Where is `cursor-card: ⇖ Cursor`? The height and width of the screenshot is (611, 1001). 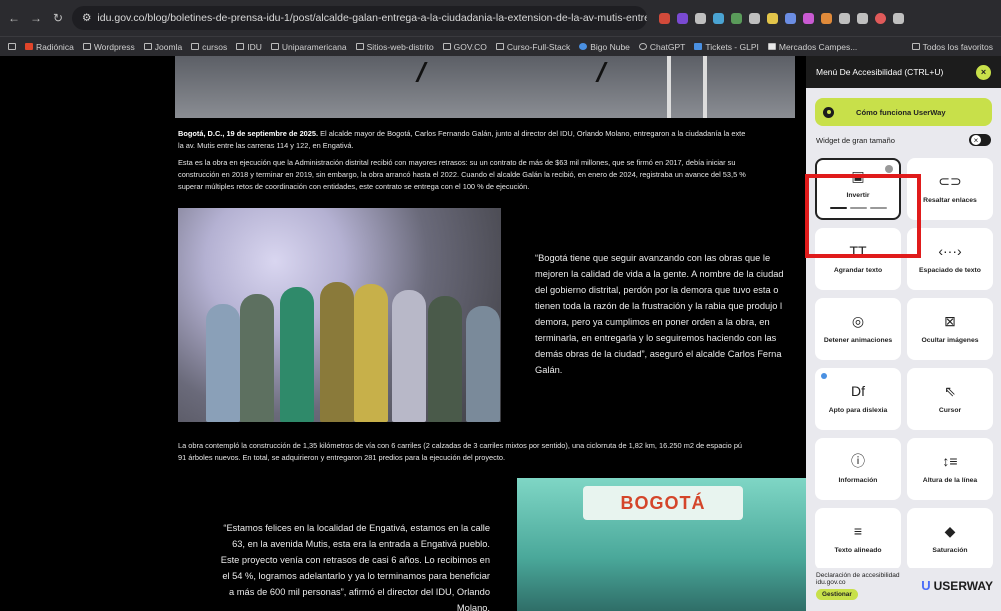
cursor-card: ⇖ Cursor is located at coordinates (950, 399).